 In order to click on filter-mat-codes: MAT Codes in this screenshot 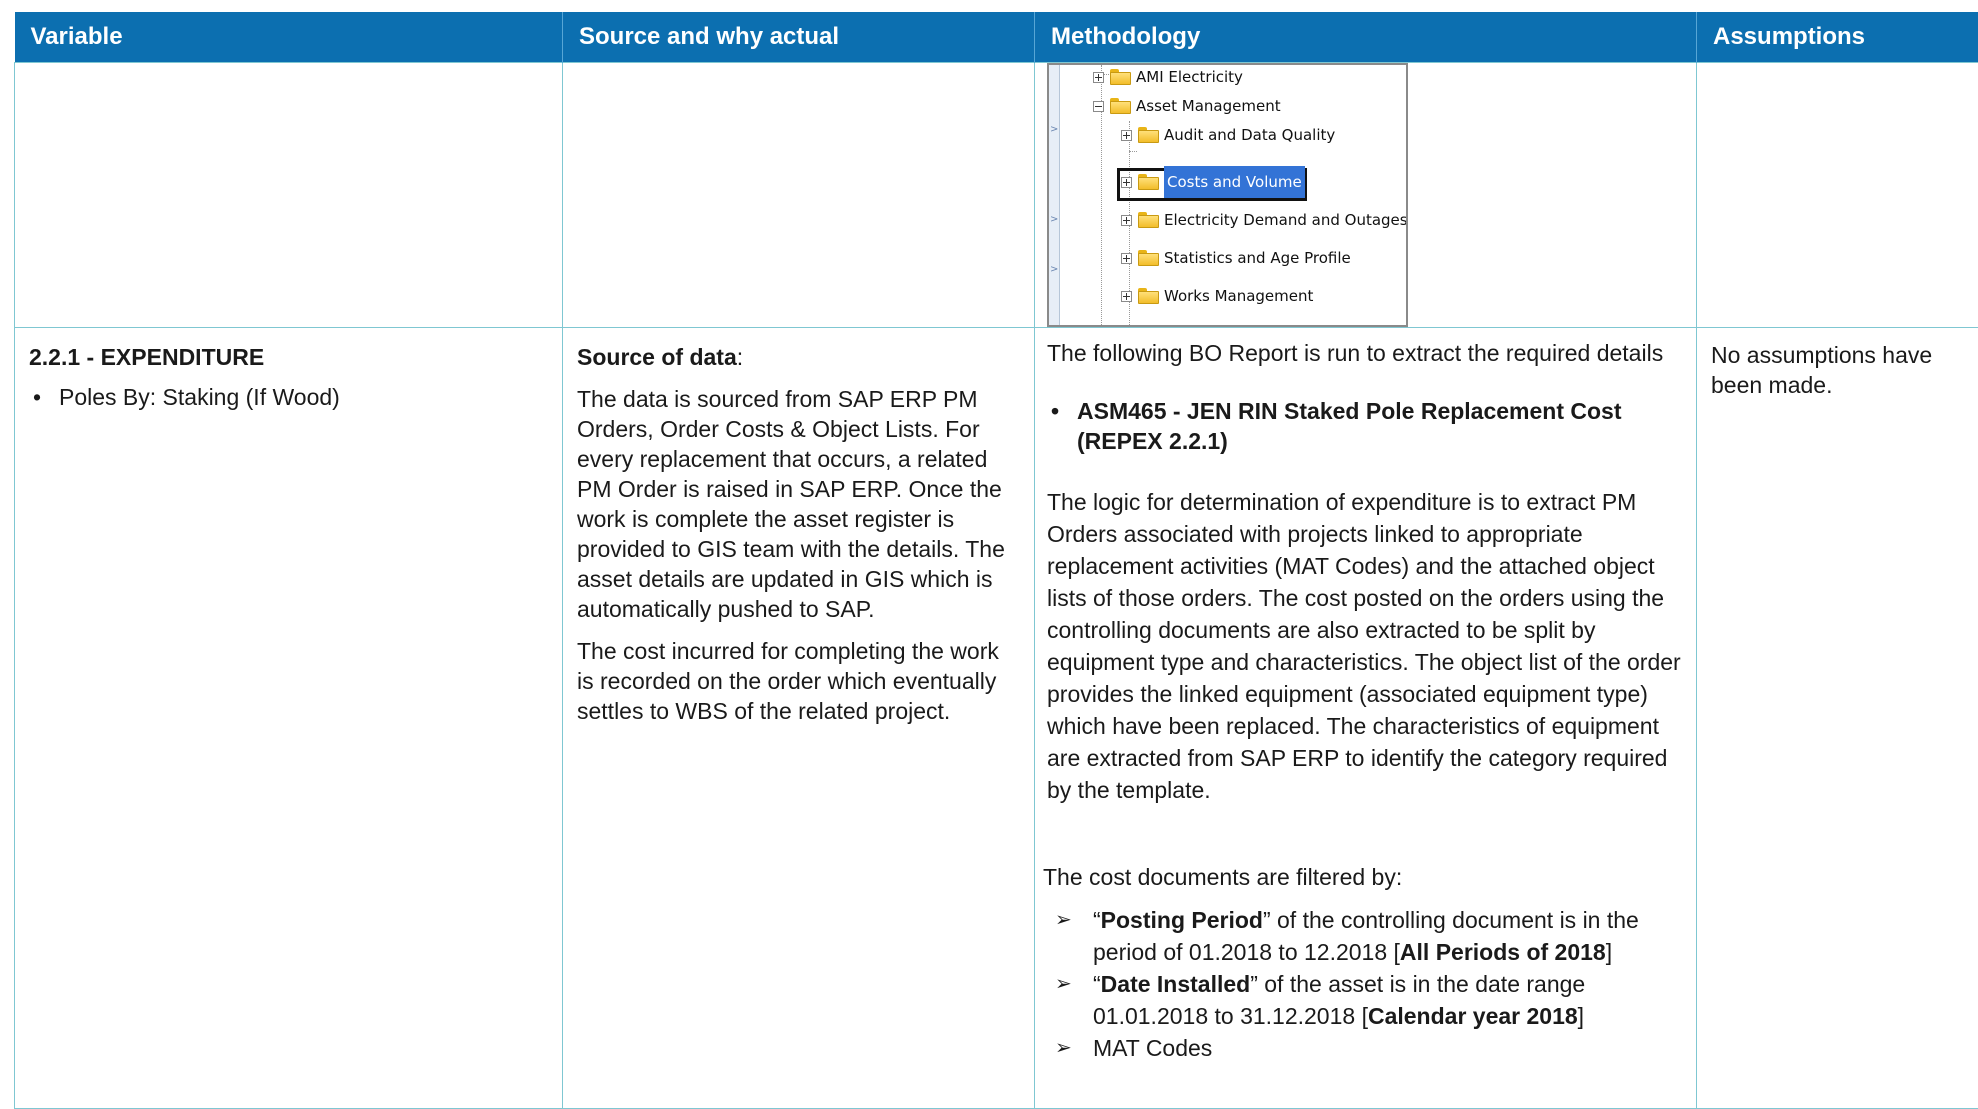, I will do `click(1364, 1048)`.